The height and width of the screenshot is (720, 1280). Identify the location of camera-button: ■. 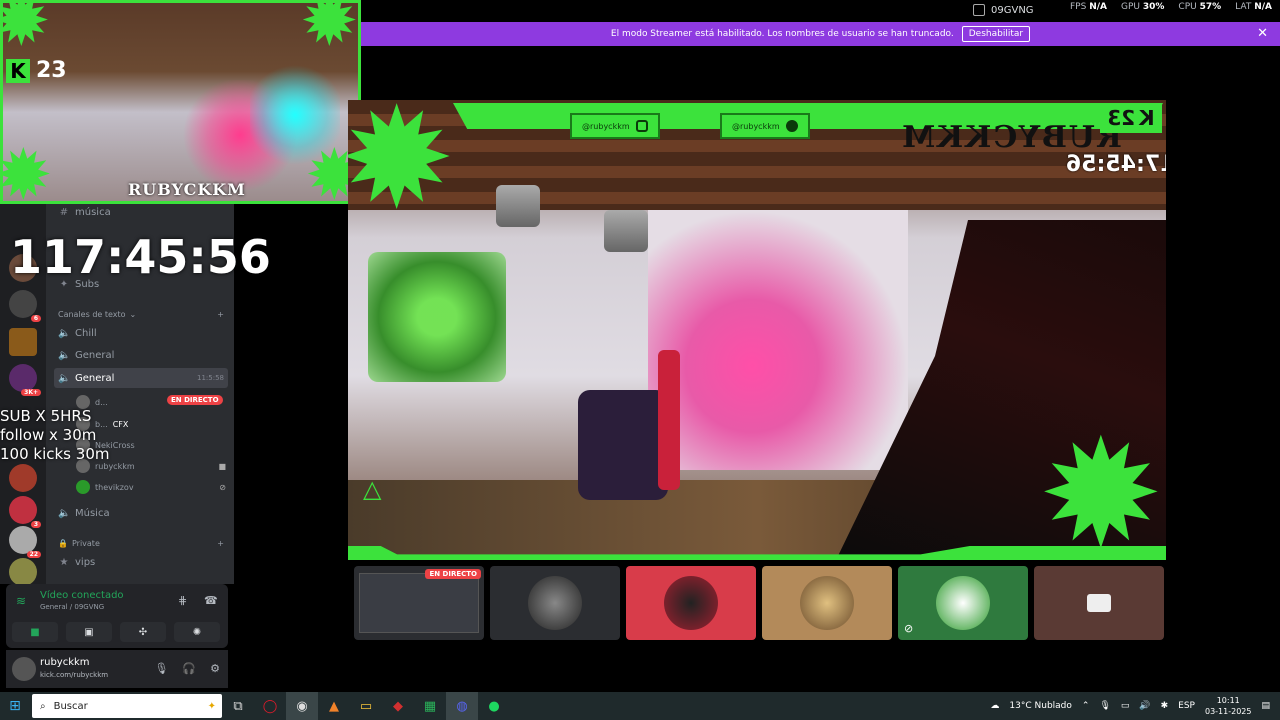
(35, 632).